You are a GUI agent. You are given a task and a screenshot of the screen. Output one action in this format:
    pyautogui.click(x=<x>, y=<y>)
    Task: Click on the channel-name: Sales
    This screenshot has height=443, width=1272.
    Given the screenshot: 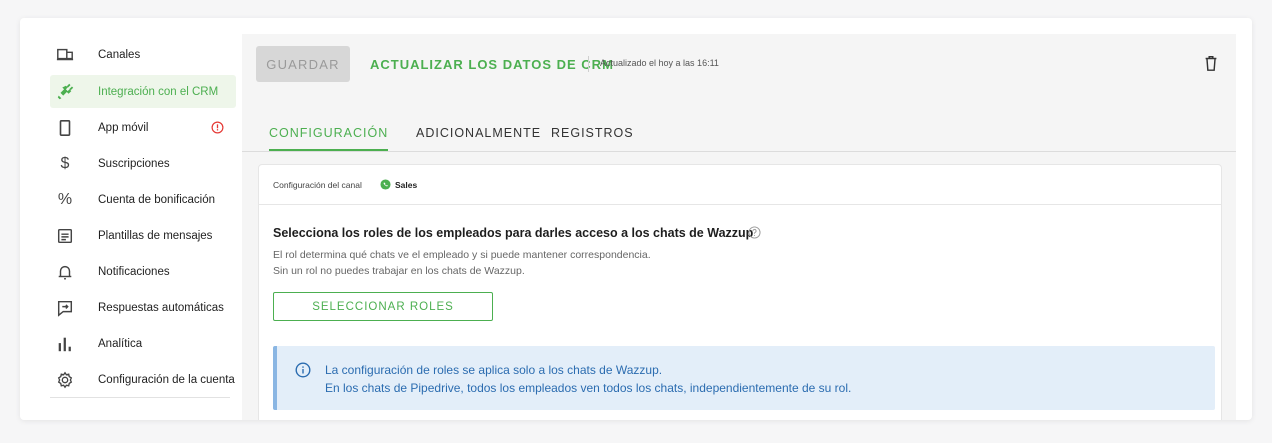 What is the action you would take?
    pyautogui.click(x=406, y=185)
    